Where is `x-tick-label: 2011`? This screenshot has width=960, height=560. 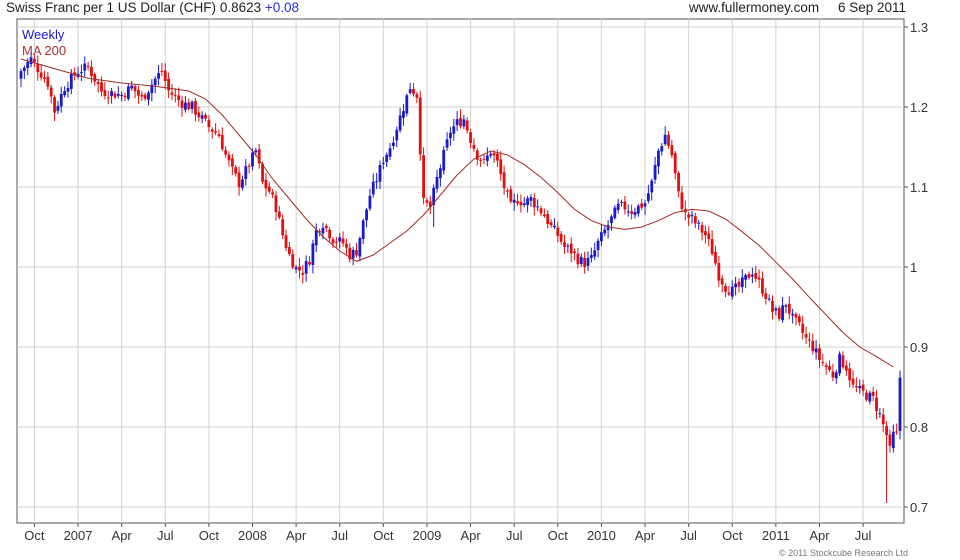
x-tick-label: 2011 is located at coordinates (776, 535).